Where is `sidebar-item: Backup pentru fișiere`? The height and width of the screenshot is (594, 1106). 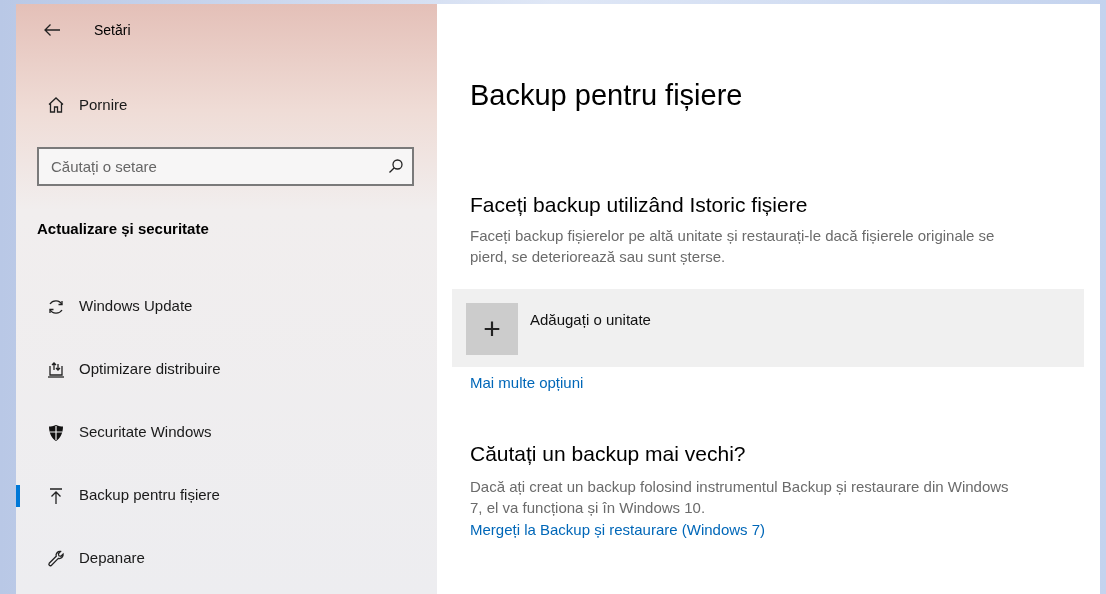
sidebar-item: Backup pentru fișiere is located at coordinates (226, 495).